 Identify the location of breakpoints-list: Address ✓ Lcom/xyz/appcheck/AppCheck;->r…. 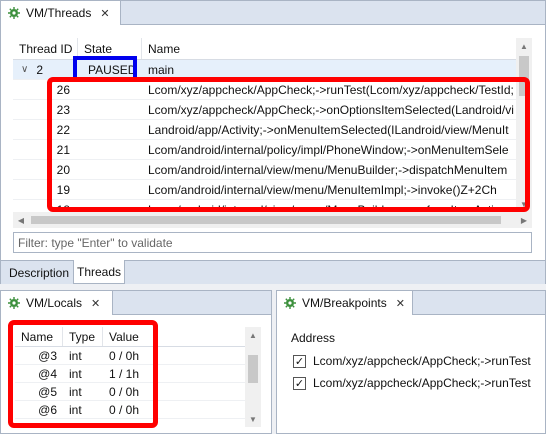
(414, 377).